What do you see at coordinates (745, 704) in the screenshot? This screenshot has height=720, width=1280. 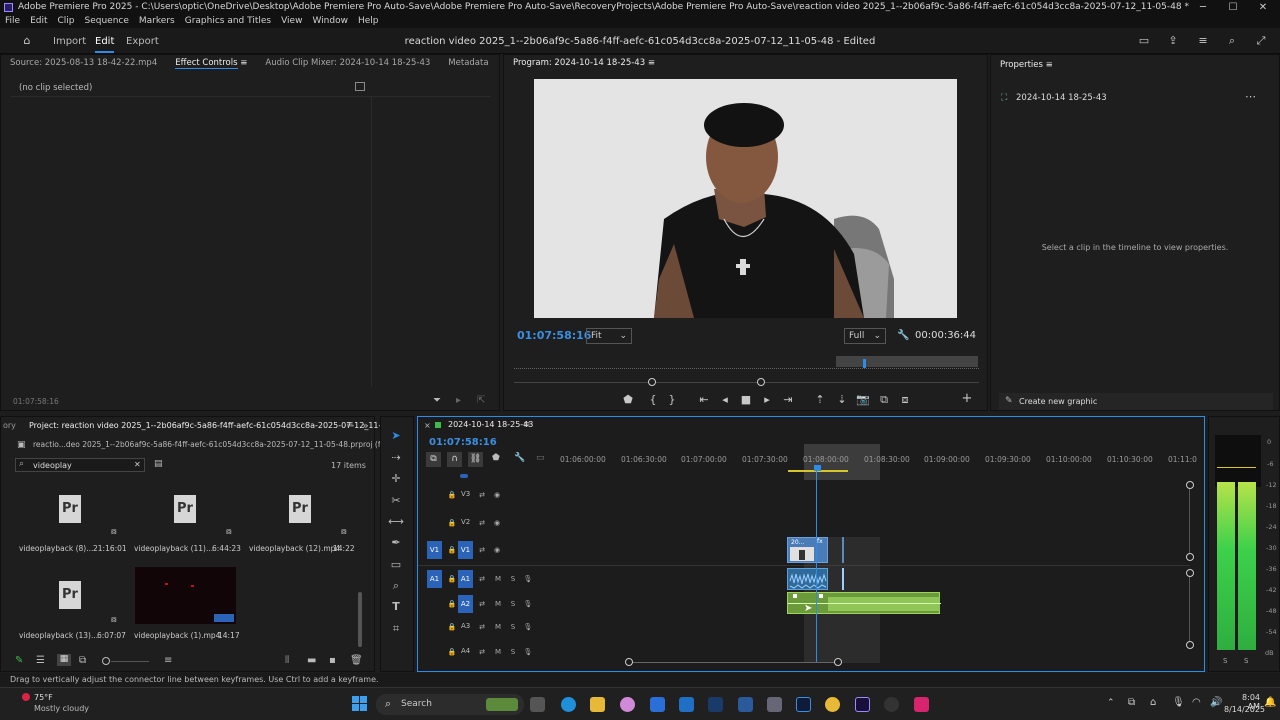 I see `phone-link-icon` at bounding box center [745, 704].